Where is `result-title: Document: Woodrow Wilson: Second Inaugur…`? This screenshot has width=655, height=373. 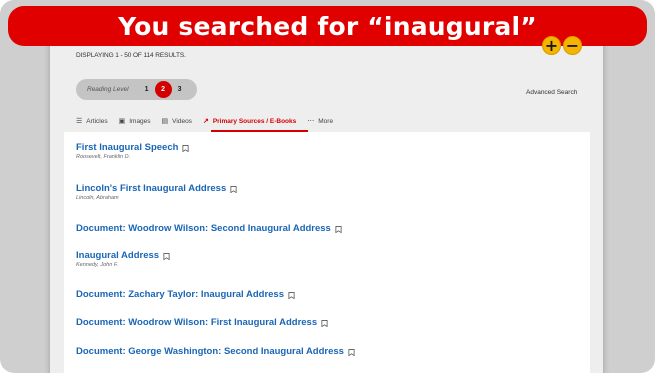 result-title: Document: Woodrow Wilson: Second Inaugur… is located at coordinates (209, 228).